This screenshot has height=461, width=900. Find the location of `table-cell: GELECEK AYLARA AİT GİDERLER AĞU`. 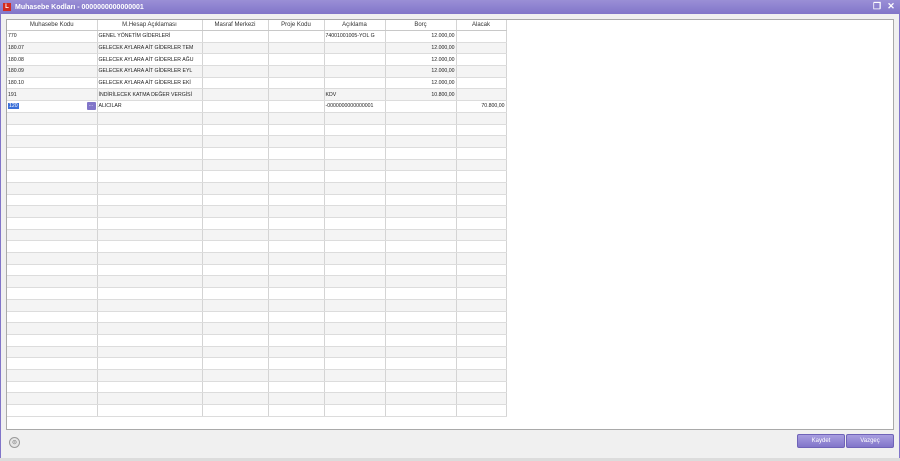

table-cell: GELECEK AYLARA AİT GİDERLER AĞU is located at coordinates (150, 60).